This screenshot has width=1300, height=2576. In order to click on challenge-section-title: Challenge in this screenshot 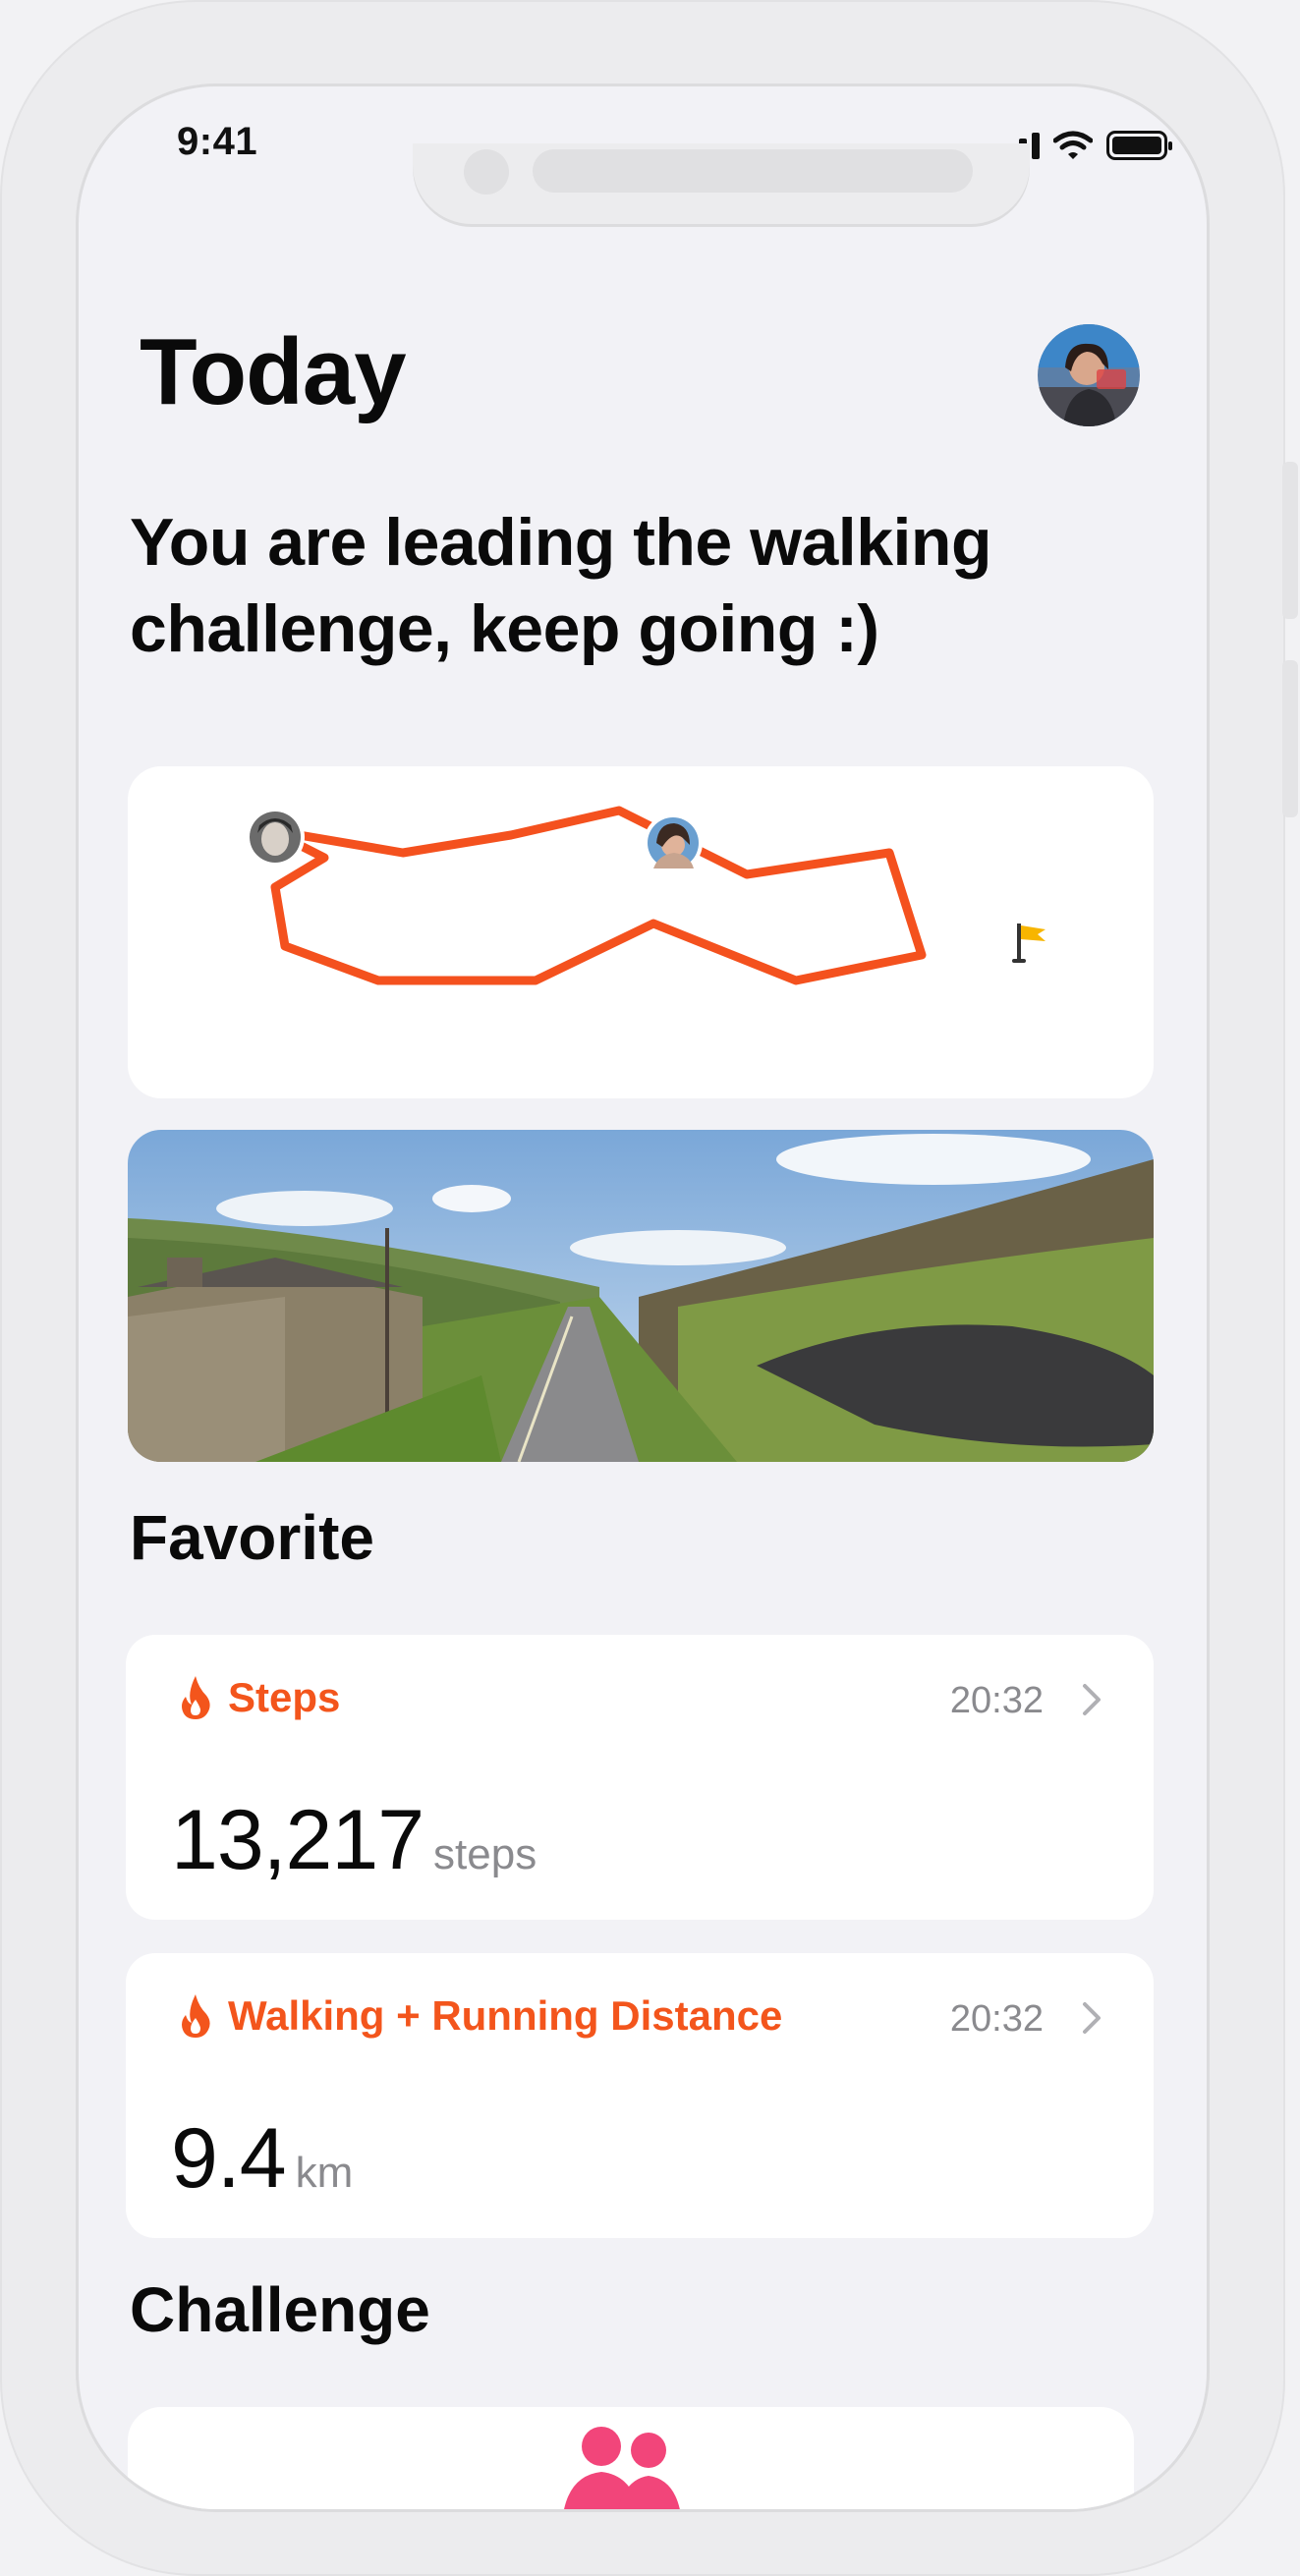, I will do `click(280, 2309)`.